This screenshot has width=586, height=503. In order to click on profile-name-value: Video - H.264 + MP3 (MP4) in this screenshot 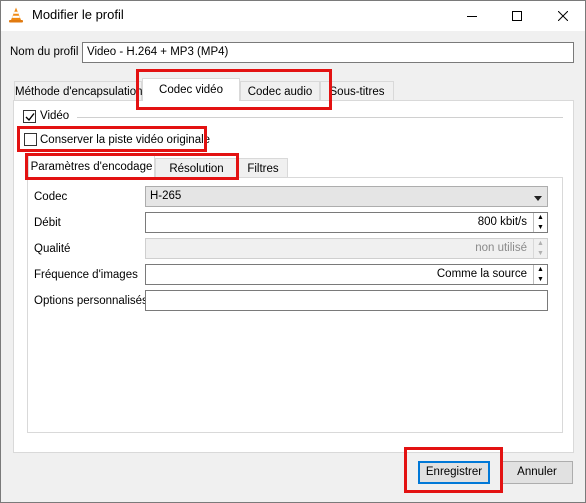, I will do `click(158, 52)`.